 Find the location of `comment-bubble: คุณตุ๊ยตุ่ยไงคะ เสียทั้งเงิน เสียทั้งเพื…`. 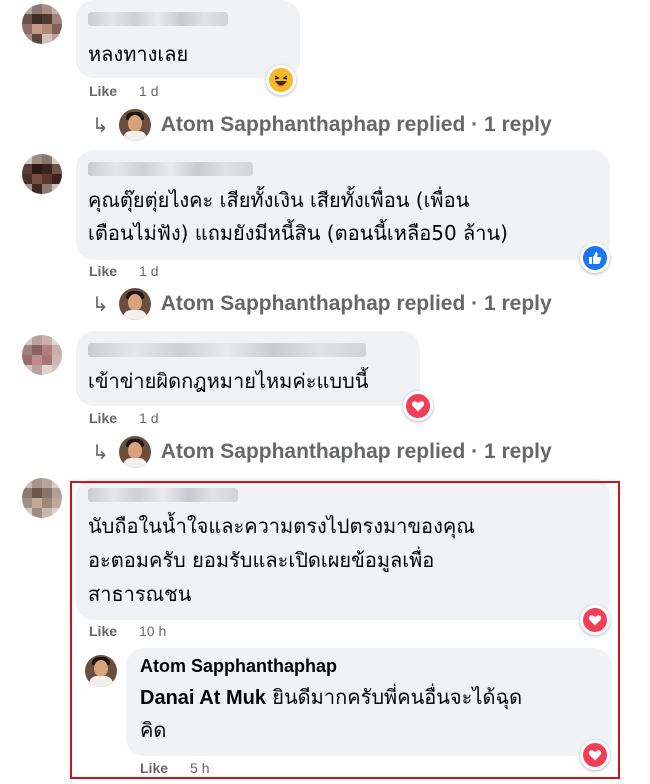

comment-bubble: คุณตุ๊ยตุ่ยไงคะ เสียทั้งเงิน เสียทั้งเพื… is located at coordinates (343, 205).